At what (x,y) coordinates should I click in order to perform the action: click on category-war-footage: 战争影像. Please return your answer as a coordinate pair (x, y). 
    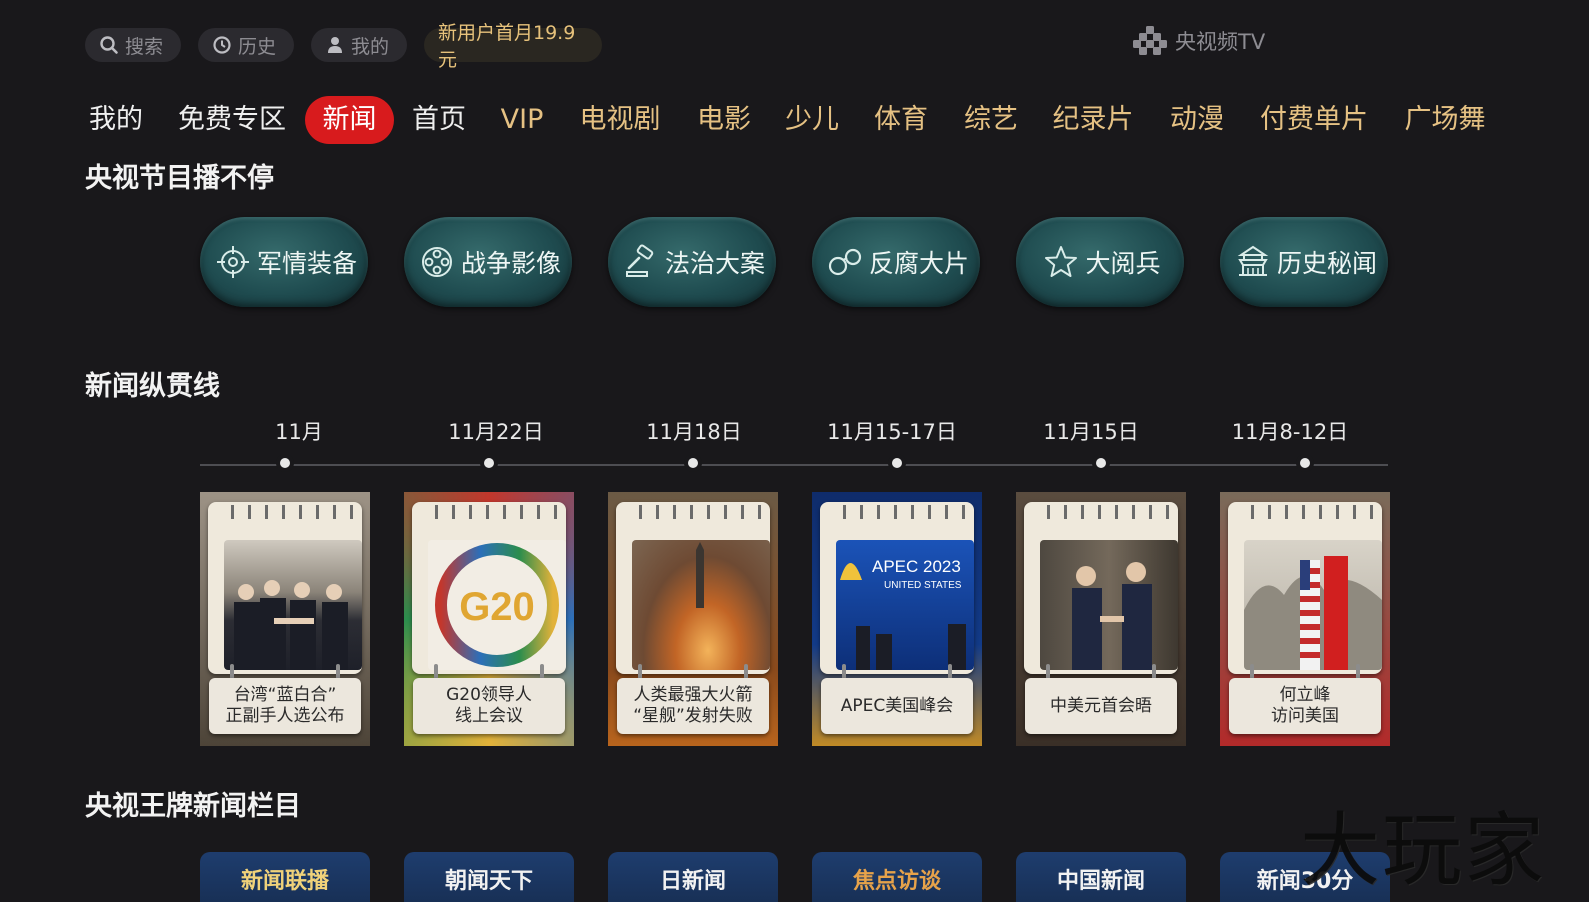
    Looking at the image, I should click on (488, 262).